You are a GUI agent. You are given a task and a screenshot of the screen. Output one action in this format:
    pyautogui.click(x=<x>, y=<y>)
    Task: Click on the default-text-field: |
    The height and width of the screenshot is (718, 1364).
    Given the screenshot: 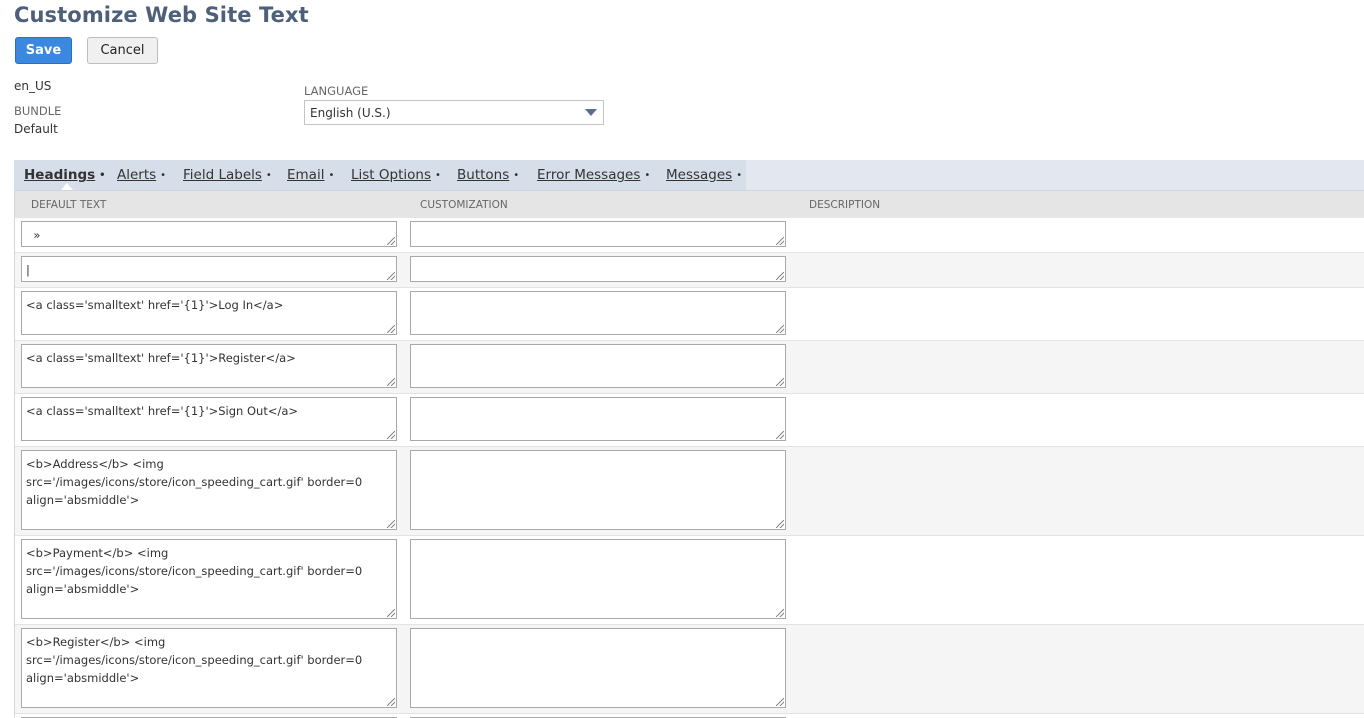 What is the action you would take?
    pyautogui.click(x=209, y=269)
    